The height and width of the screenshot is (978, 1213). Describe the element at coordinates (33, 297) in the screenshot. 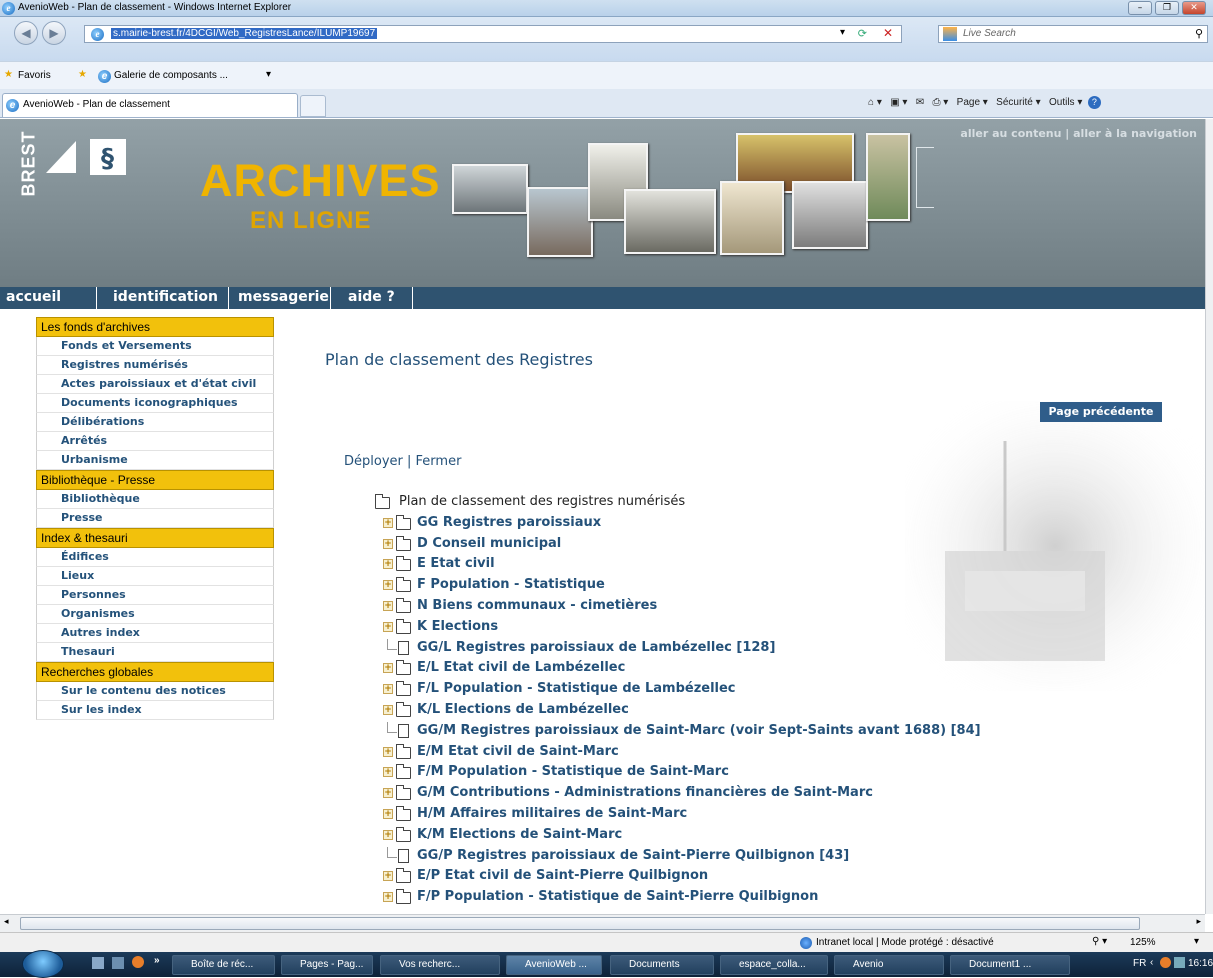

I see `nav-accueil: accueil` at that location.